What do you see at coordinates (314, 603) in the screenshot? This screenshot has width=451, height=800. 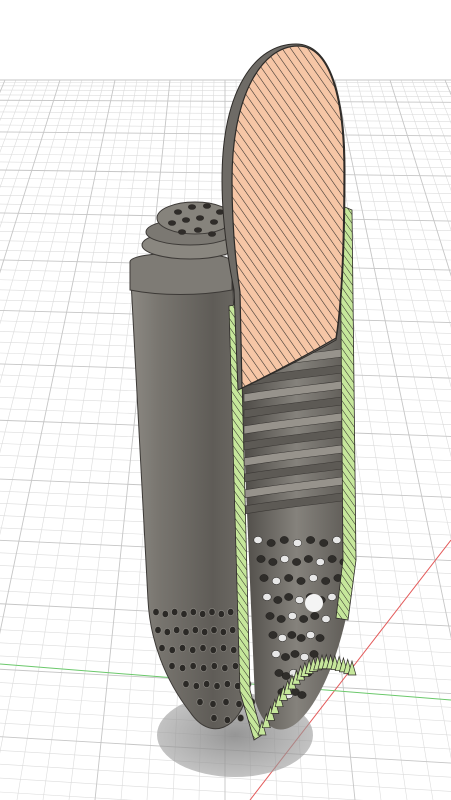 I see `interior-highlight` at bounding box center [314, 603].